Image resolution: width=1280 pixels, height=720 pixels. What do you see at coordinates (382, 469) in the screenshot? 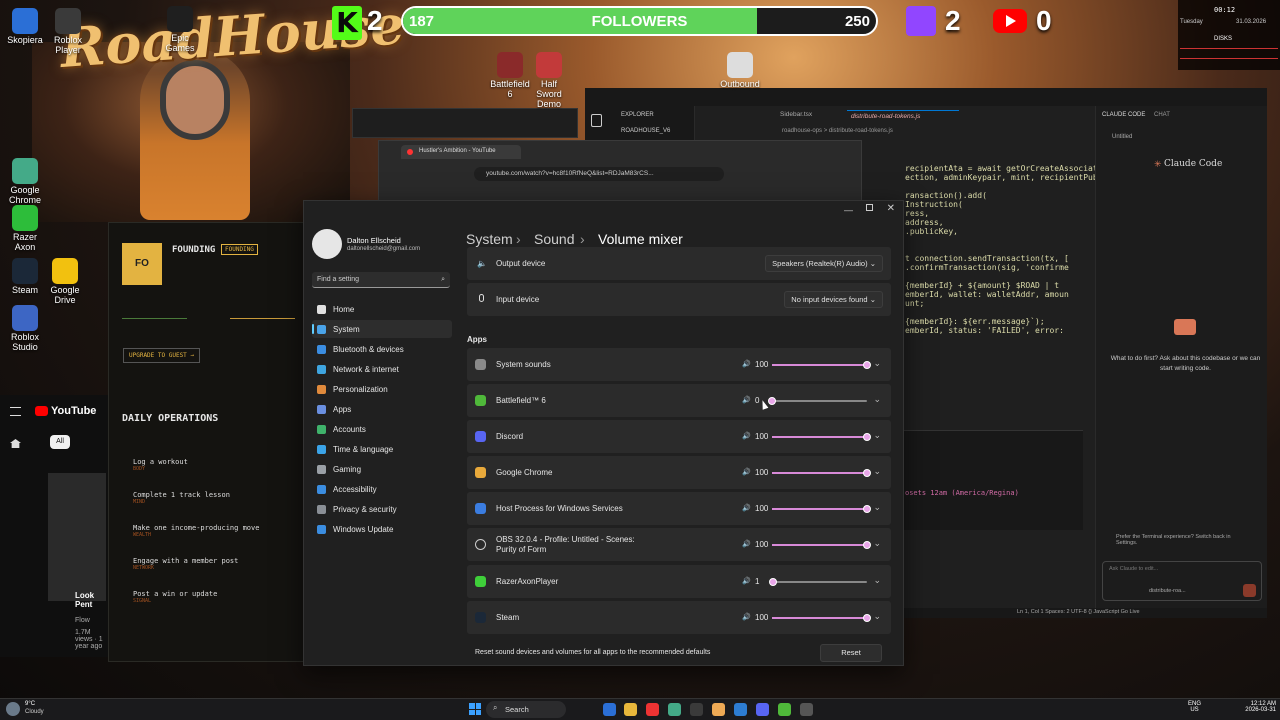
I see `nav-item-gaming: Gaming` at bounding box center [382, 469].